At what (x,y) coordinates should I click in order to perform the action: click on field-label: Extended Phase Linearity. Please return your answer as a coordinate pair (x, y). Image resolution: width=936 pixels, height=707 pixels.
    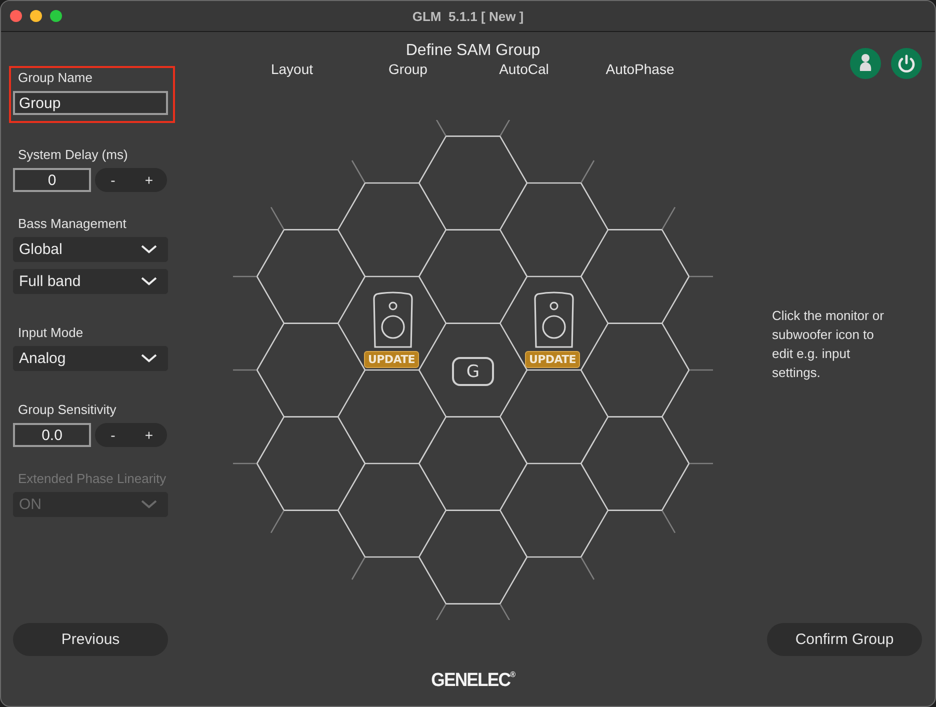
    Looking at the image, I should click on (92, 479).